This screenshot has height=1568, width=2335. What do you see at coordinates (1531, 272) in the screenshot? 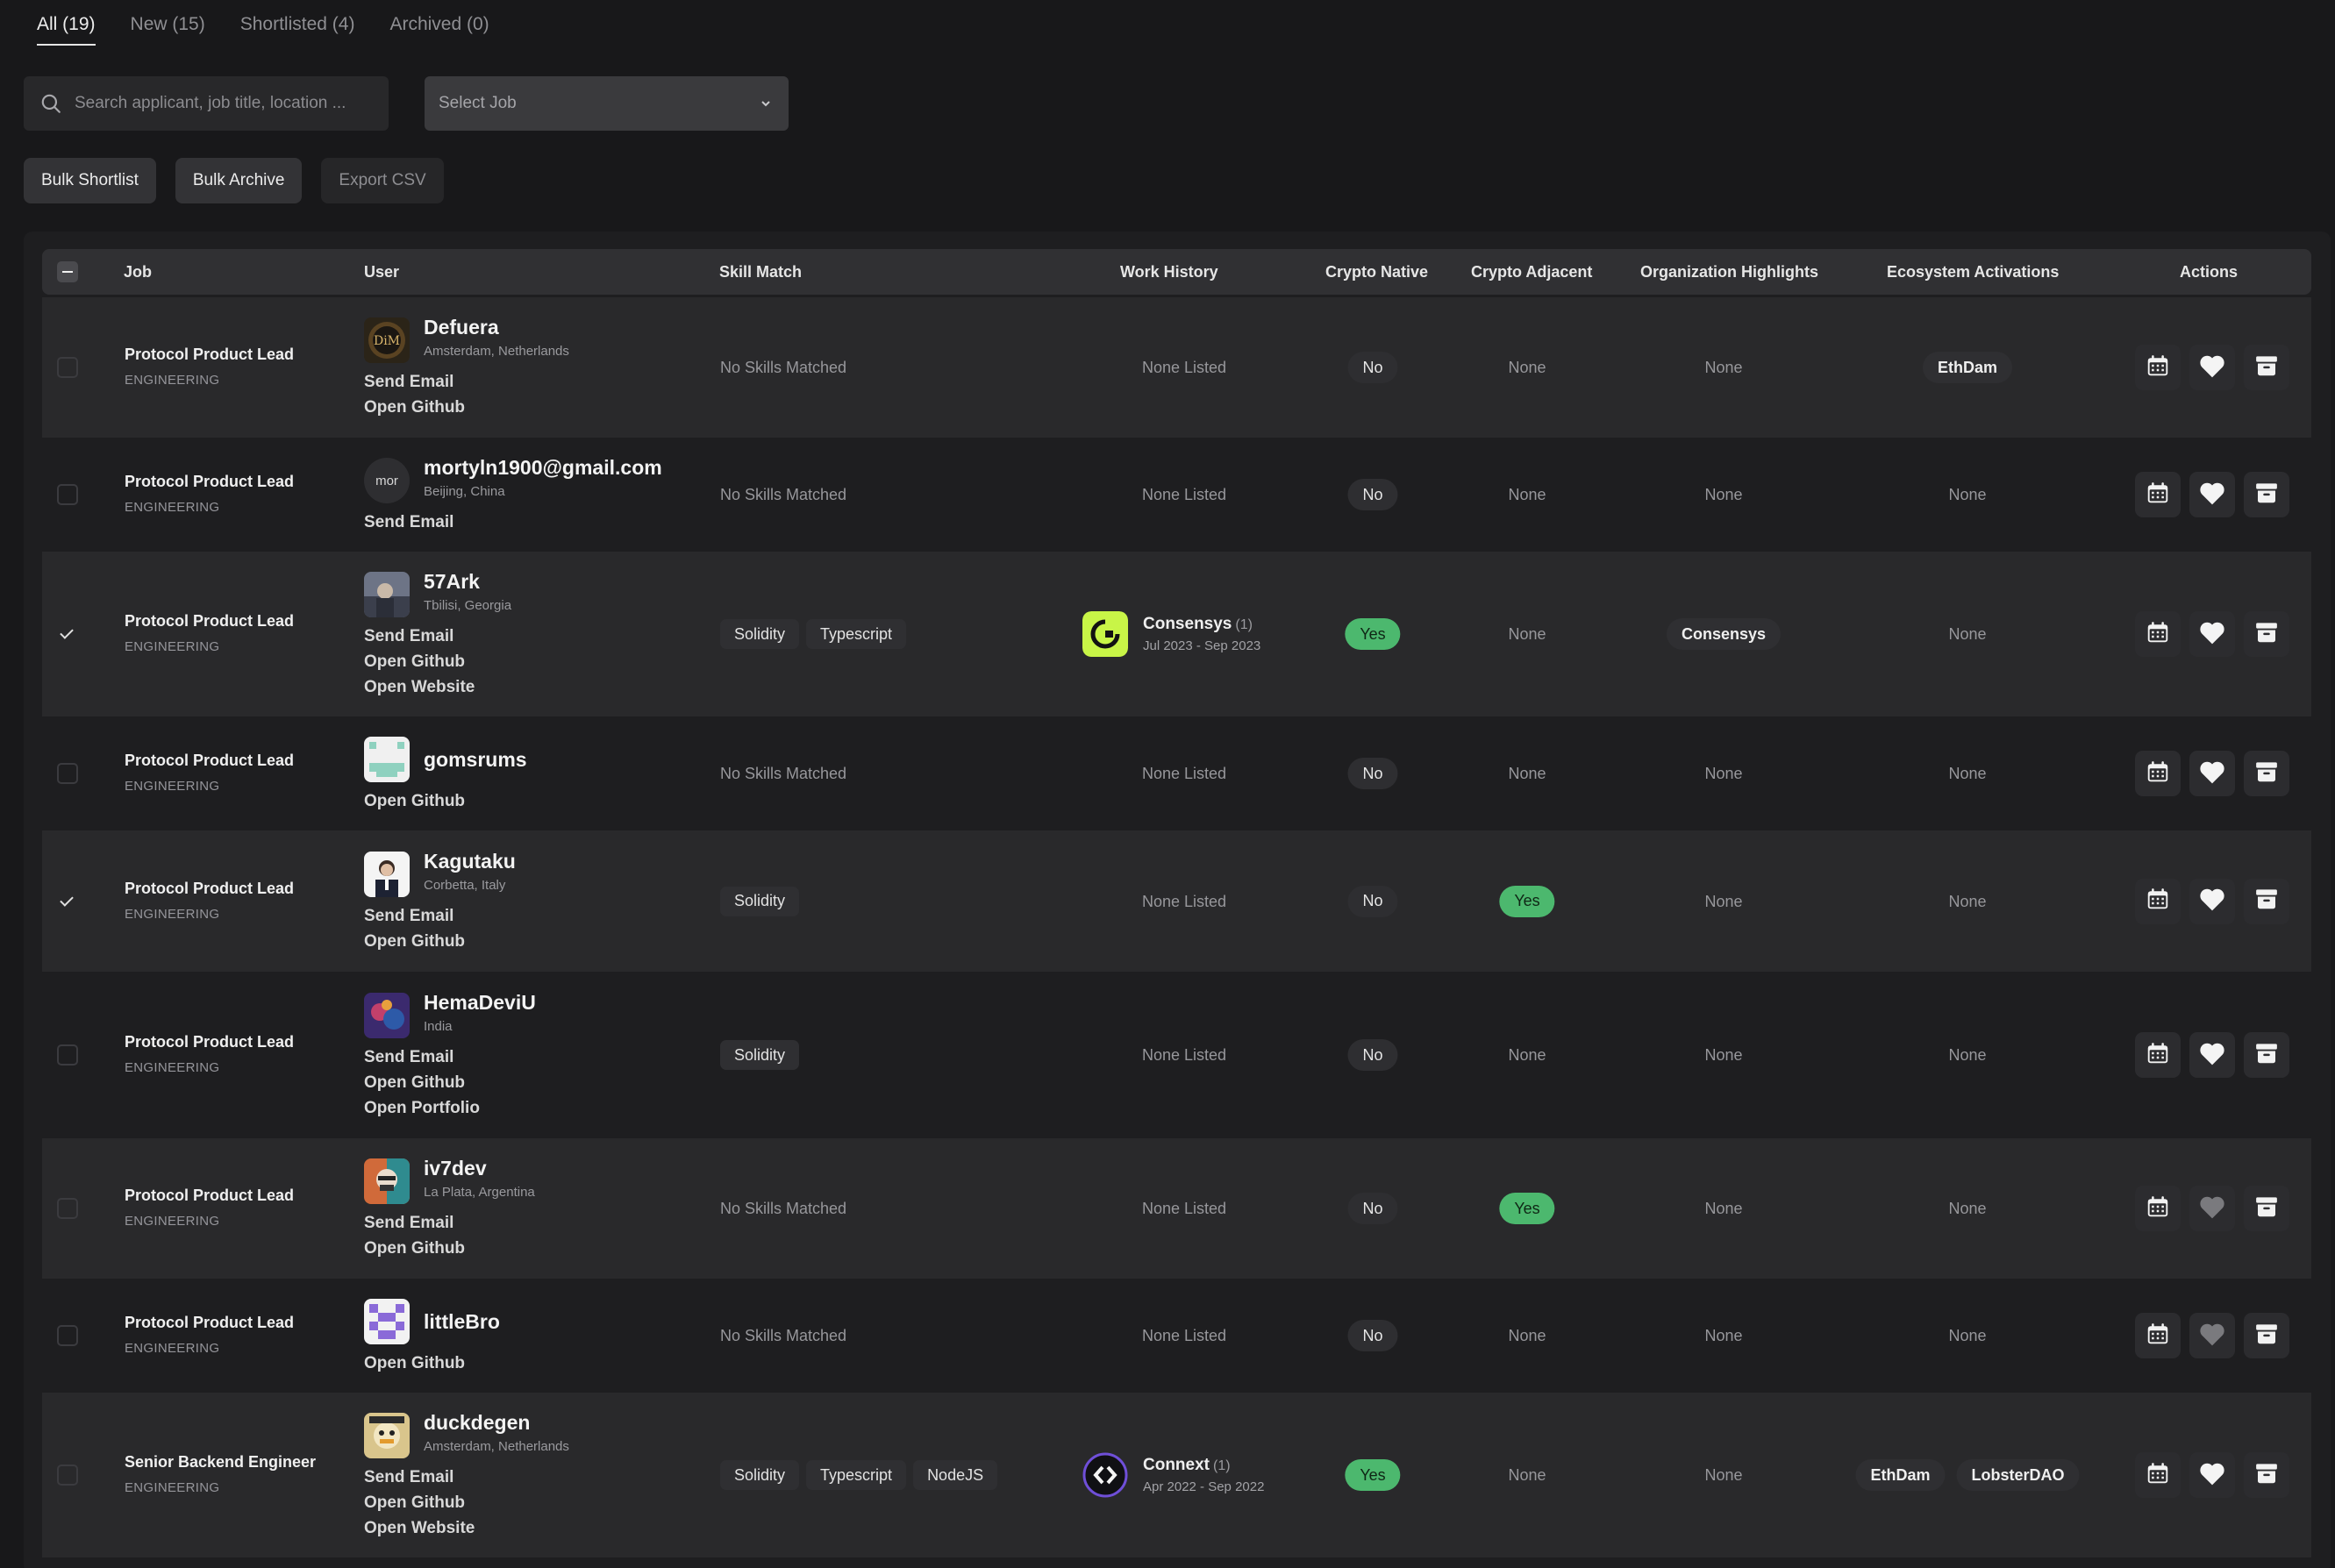
I see `header-crypto-adjacent: Crypto Adjacent` at bounding box center [1531, 272].